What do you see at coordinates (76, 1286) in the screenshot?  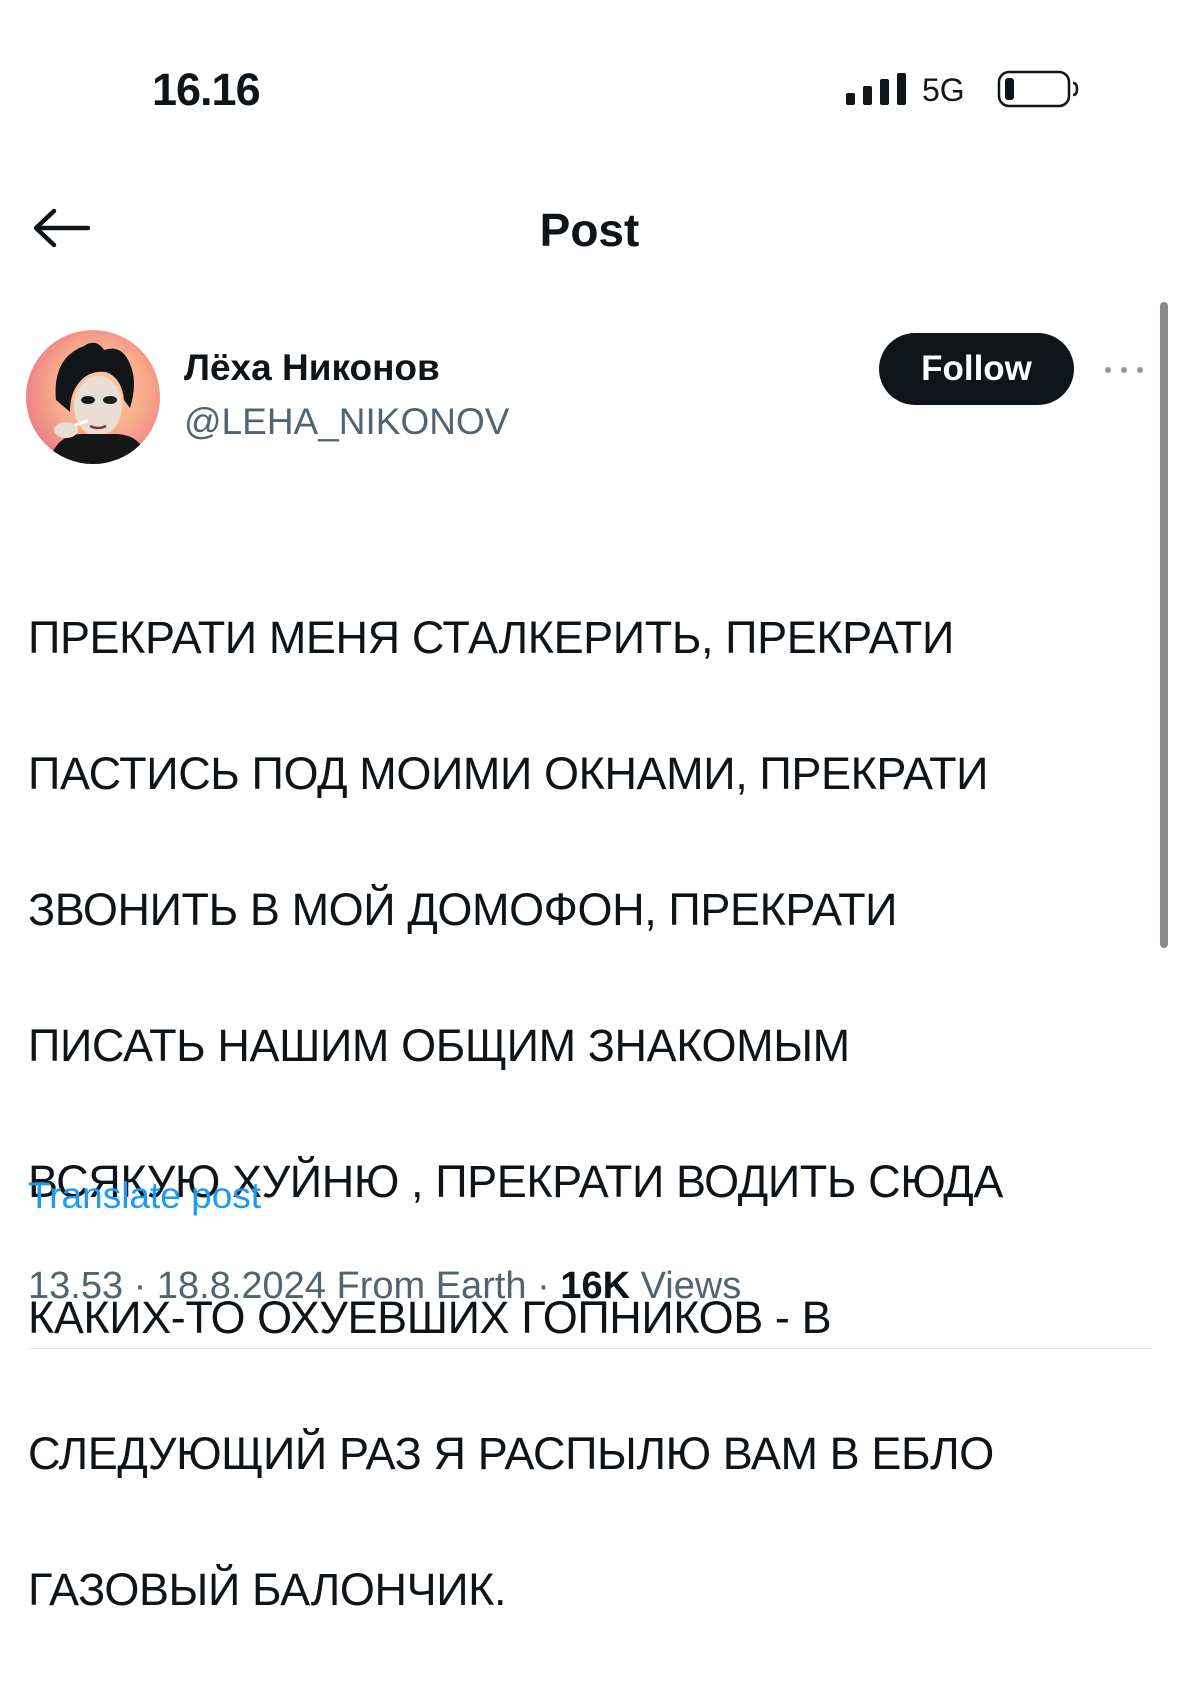 I see `post-time: 13.53` at bounding box center [76, 1286].